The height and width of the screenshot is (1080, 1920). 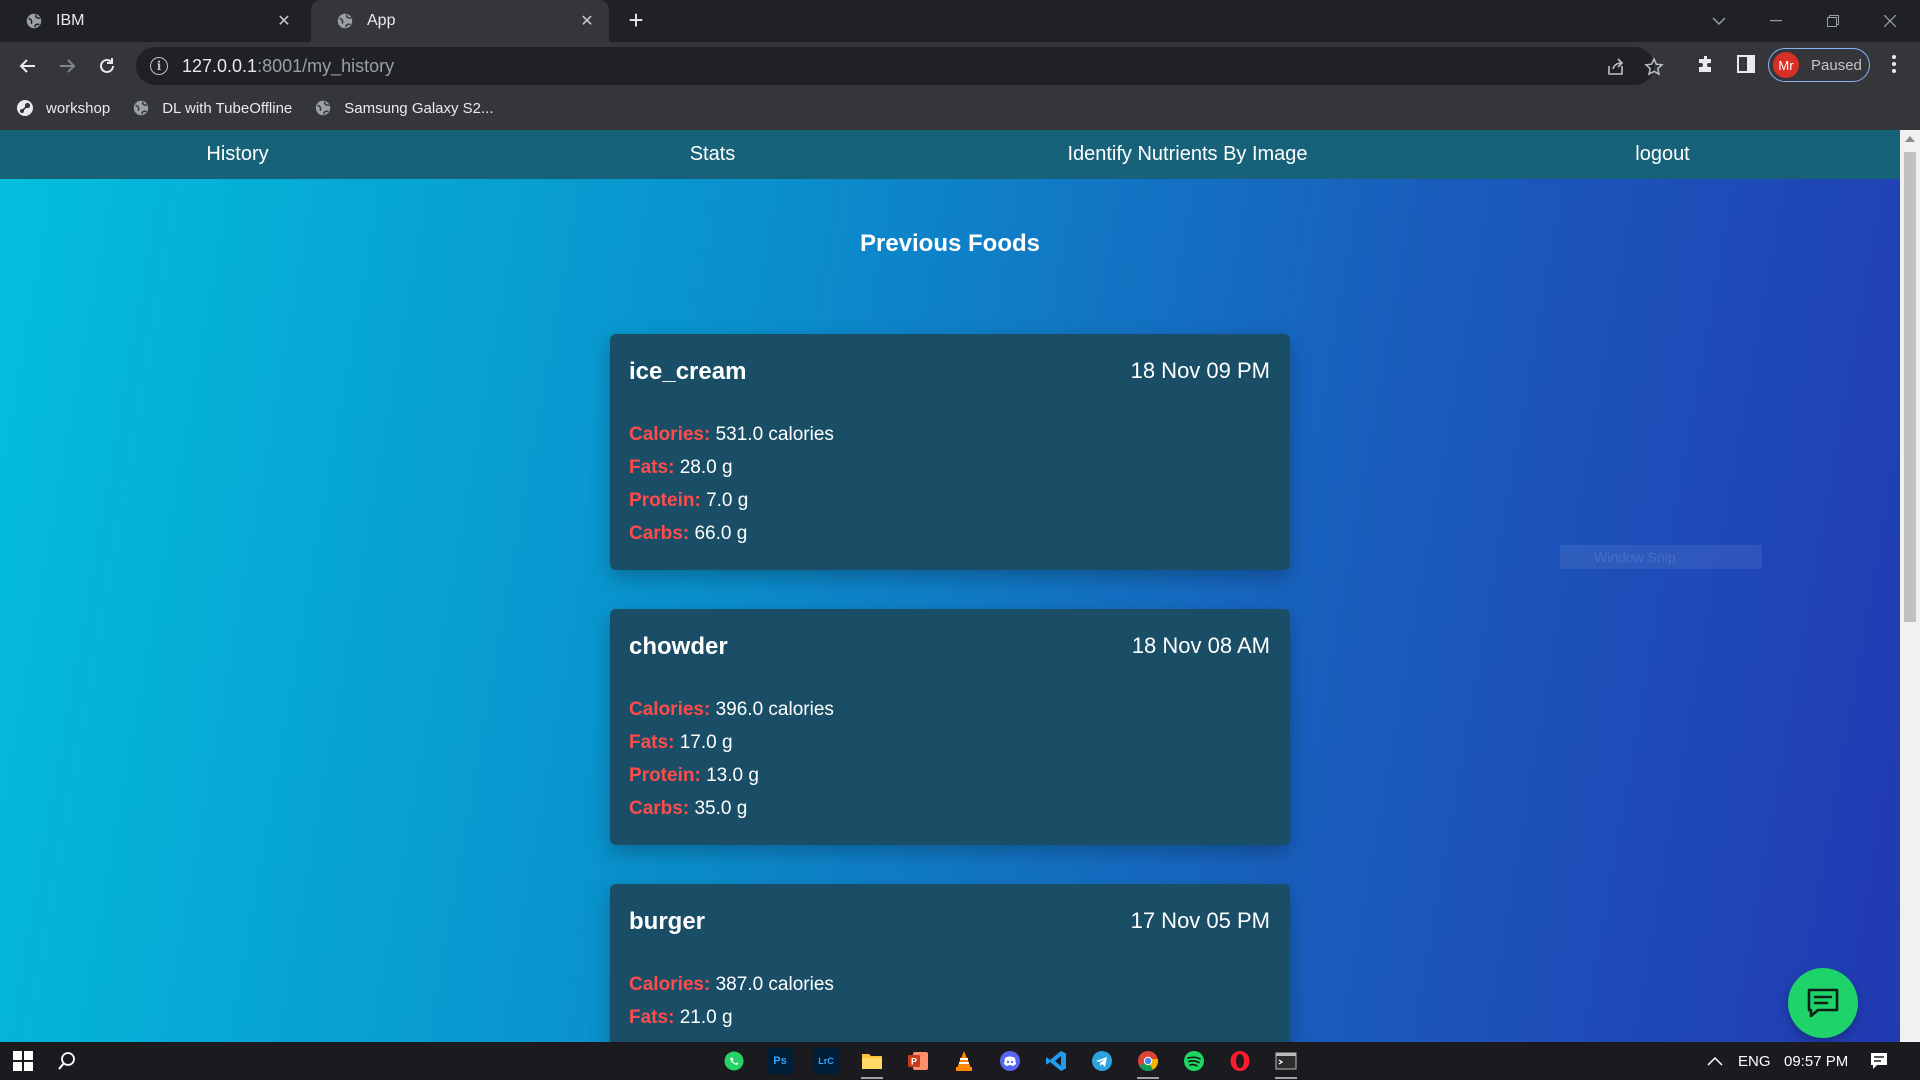 What do you see at coordinates (678, 646) in the screenshot?
I see `food-name: chowder` at bounding box center [678, 646].